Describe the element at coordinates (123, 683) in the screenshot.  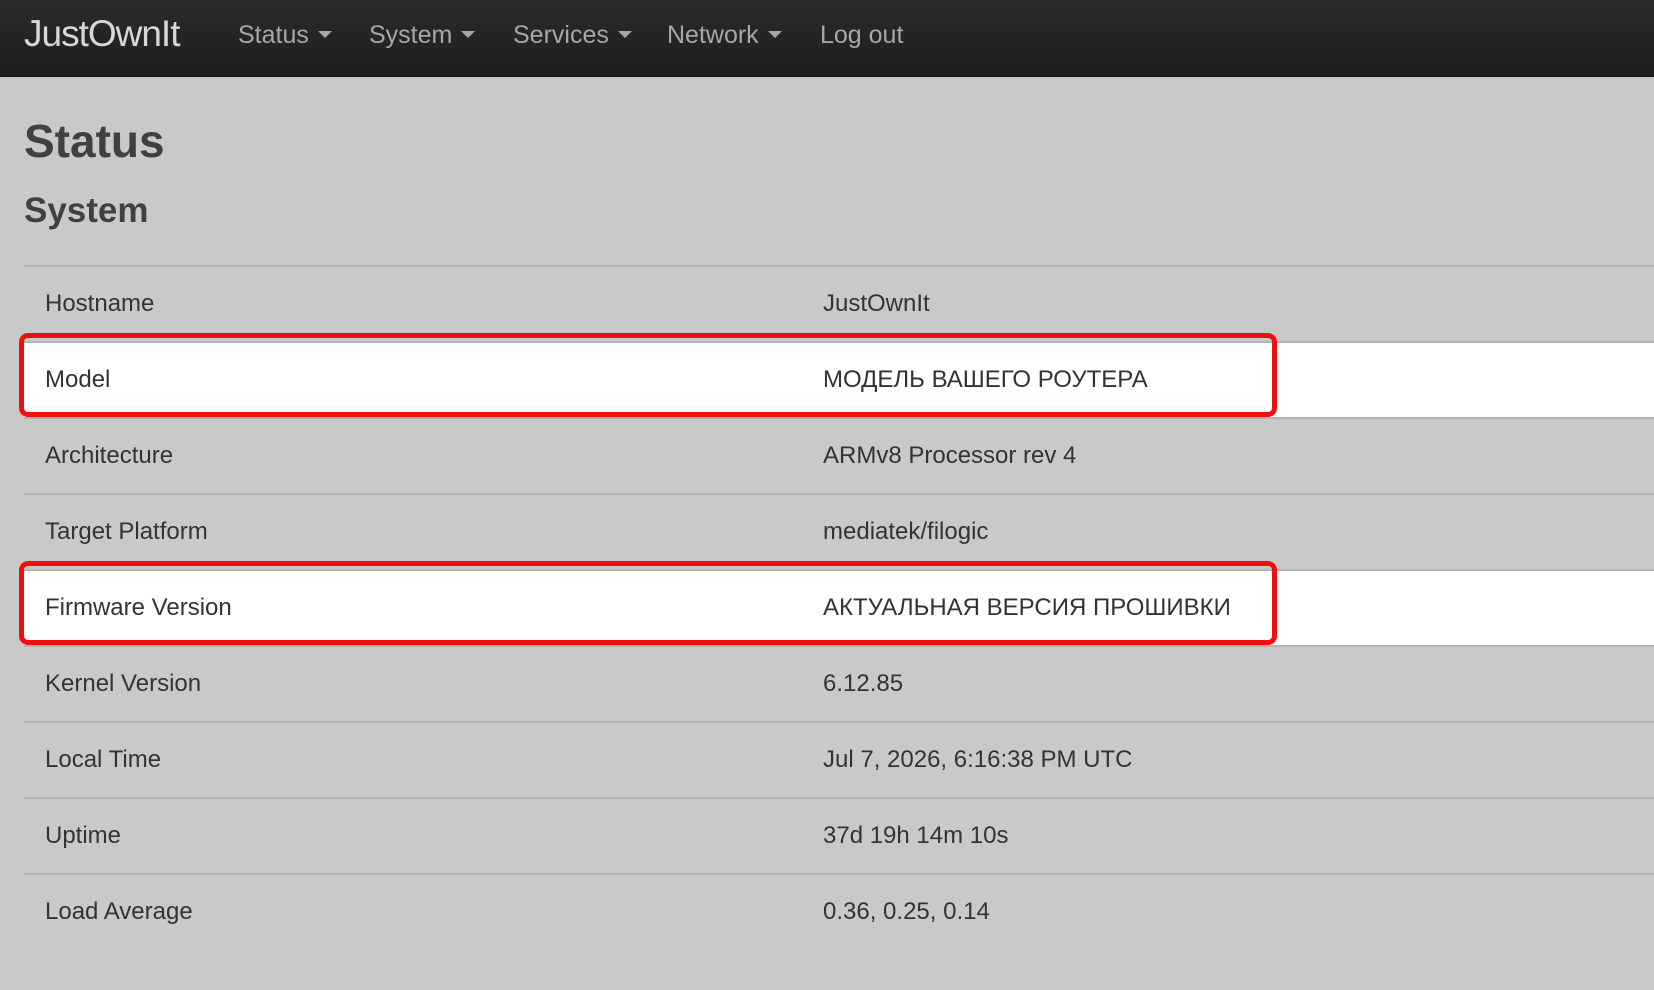
I see `row-label: Kernel Version` at that location.